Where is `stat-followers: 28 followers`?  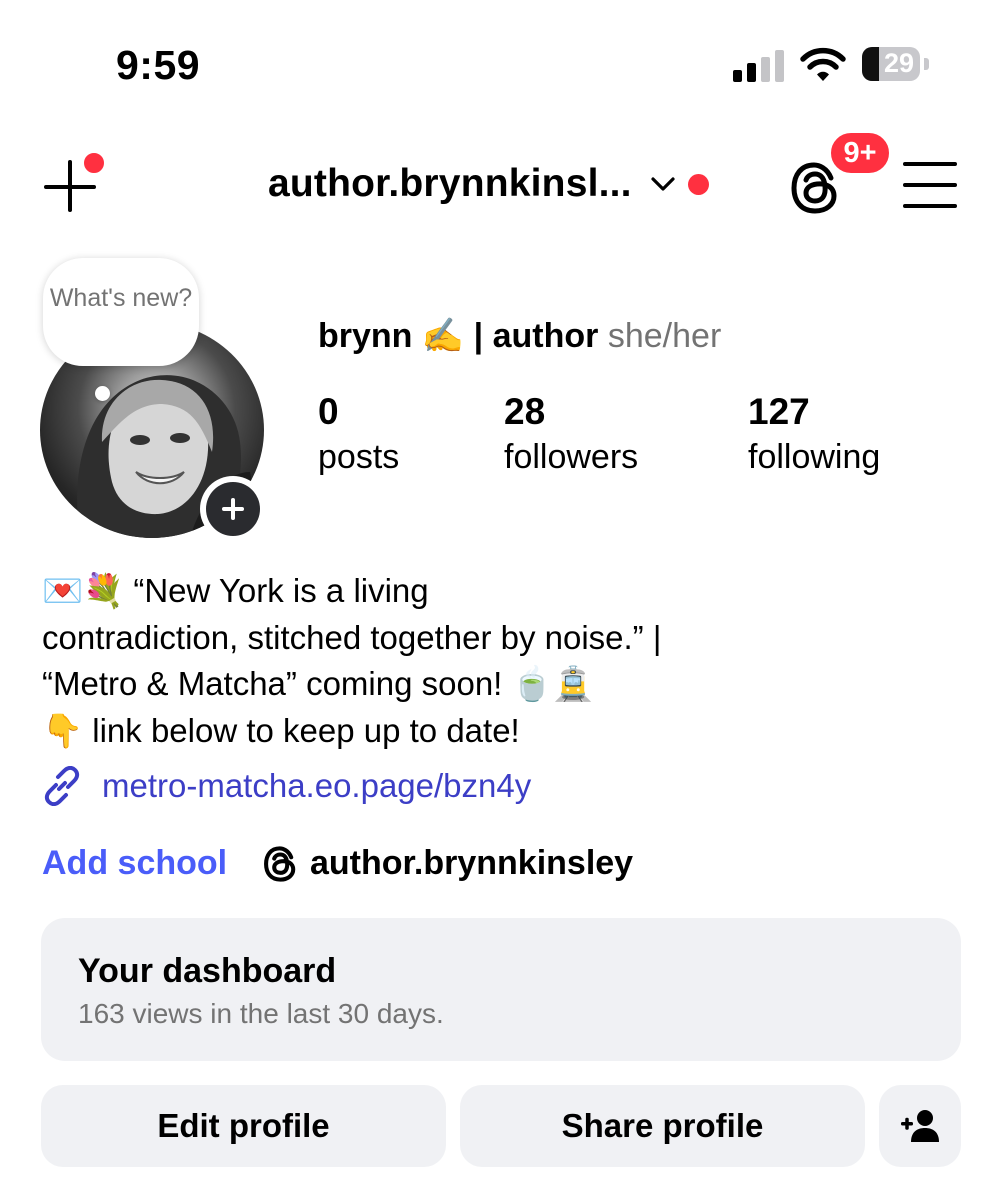 stat-followers: 28 followers is located at coordinates (571, 435).